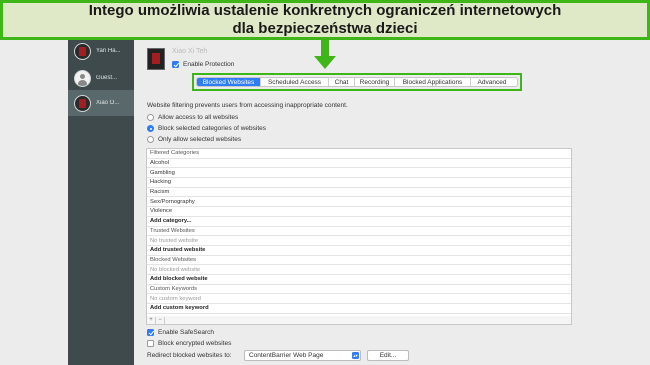 The image size is (650, 365). I want to click on list-item: Hacking, so click(359, 183).